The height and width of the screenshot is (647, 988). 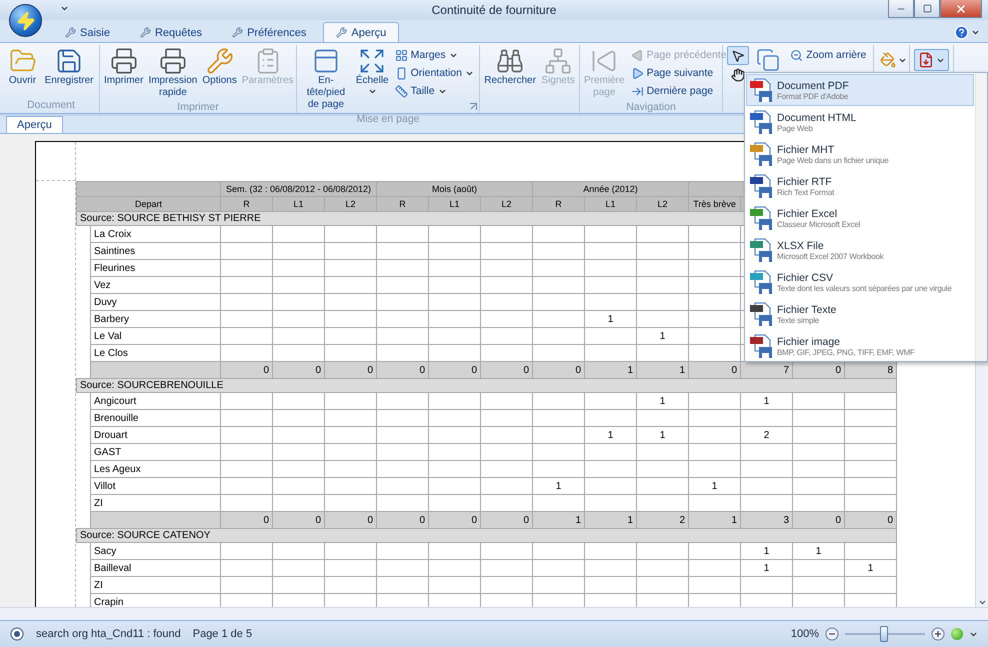 What do you see at coordinates (87, 32) in the screenshot?
I see `ribbon-tab: Saisie` at bounding box center [87, 32].